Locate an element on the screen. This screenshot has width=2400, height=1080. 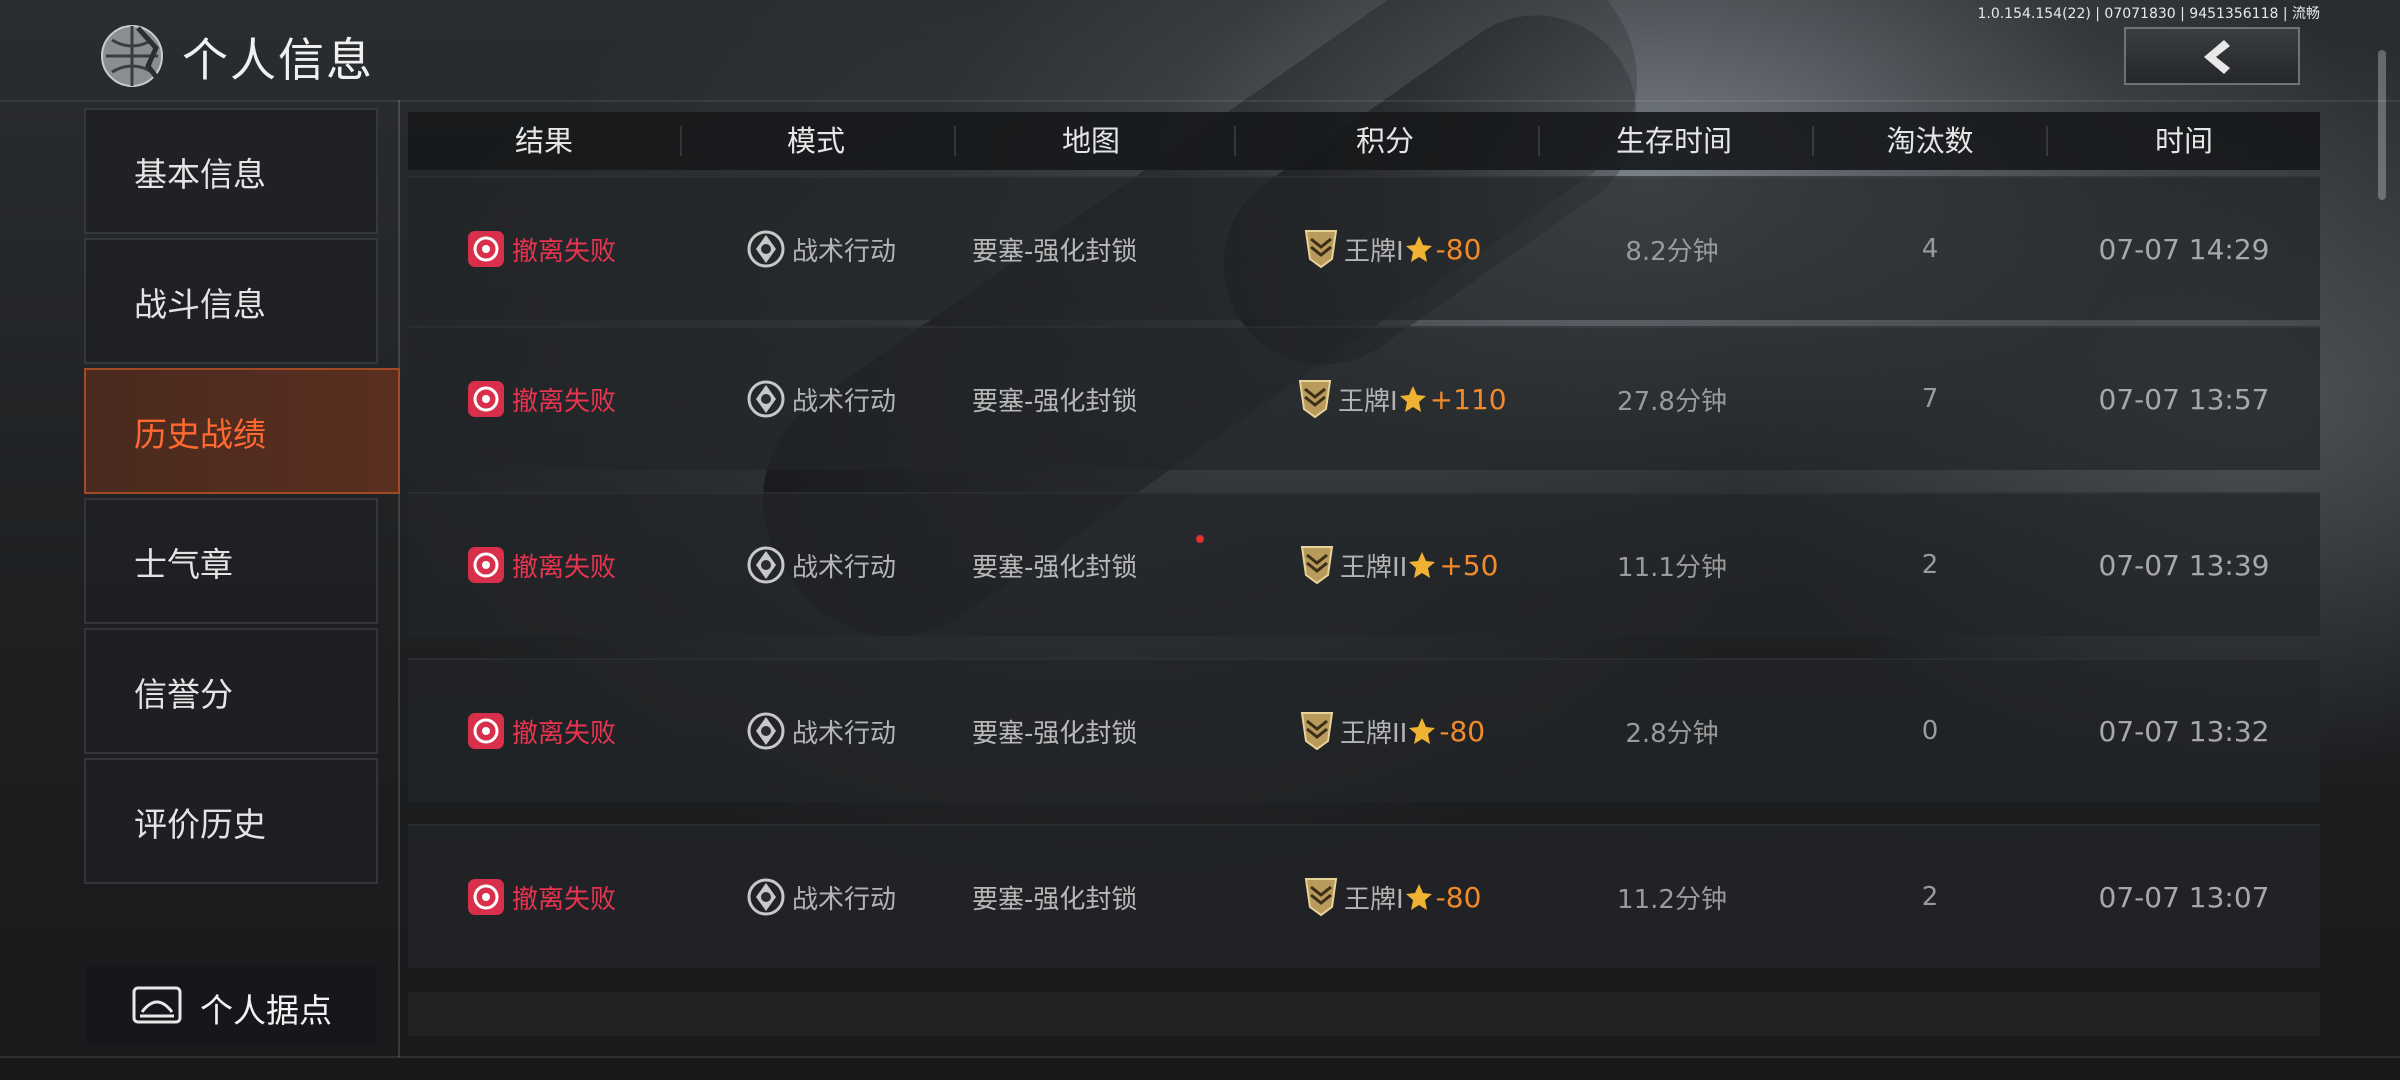
kills-cell: 0 is located at coordinates (1930, 731).